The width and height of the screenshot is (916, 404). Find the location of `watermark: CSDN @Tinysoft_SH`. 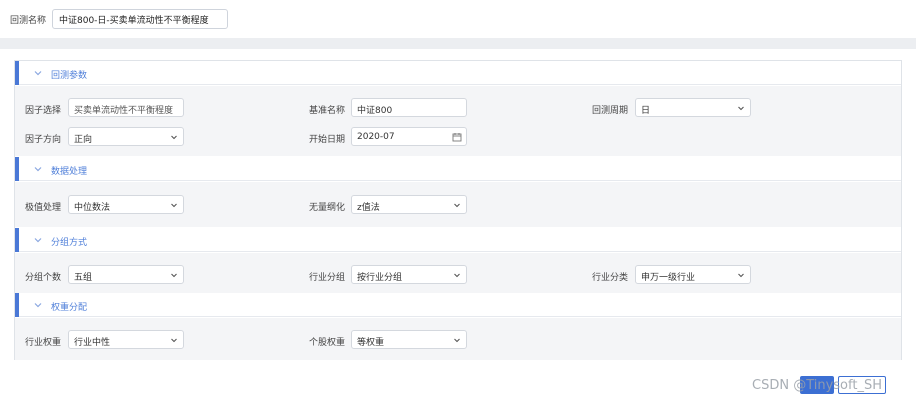

watermark: CSDN @Tinysoft_SH is located at coordinates (817, 385).